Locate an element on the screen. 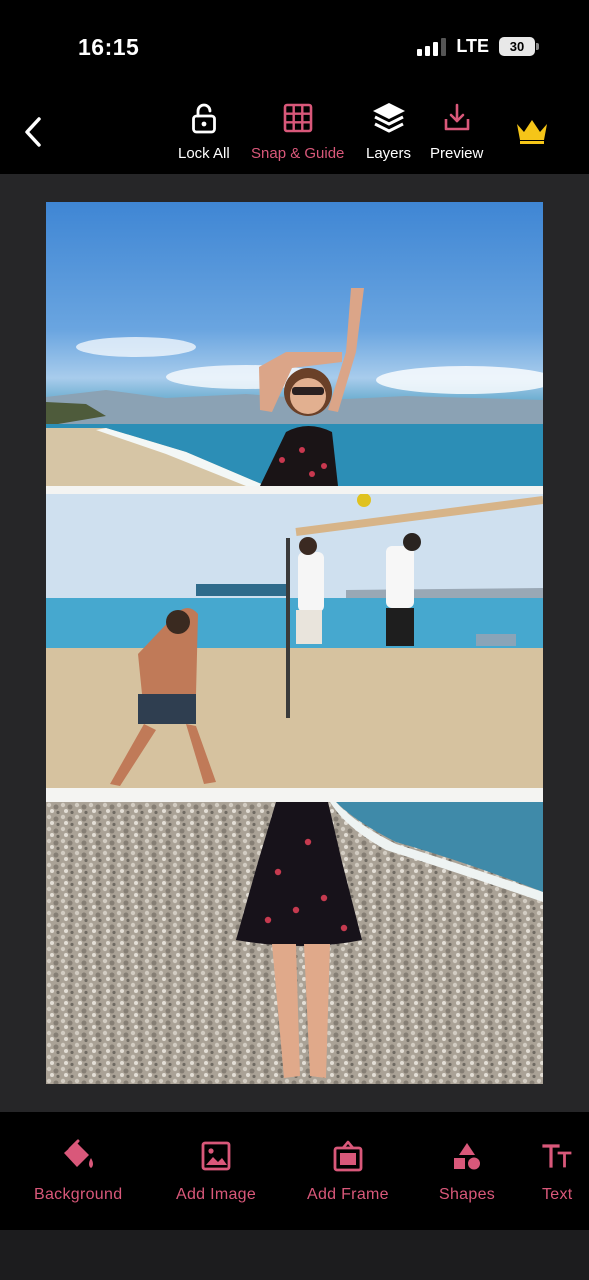 The height and width of the screenshot is (1280, 589). home-indicator-area is located at coordinates (294, 1255).